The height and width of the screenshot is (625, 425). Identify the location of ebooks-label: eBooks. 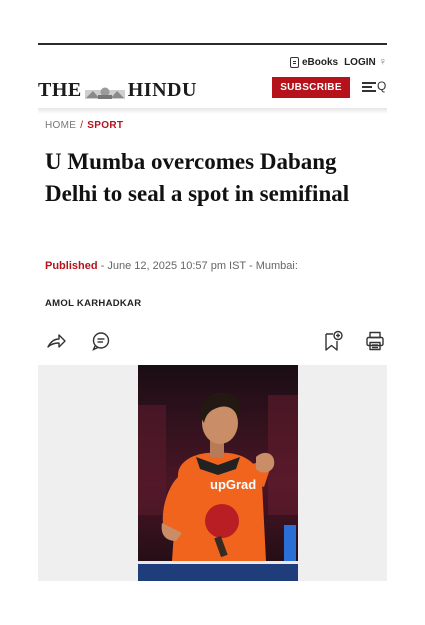
(320, 62).